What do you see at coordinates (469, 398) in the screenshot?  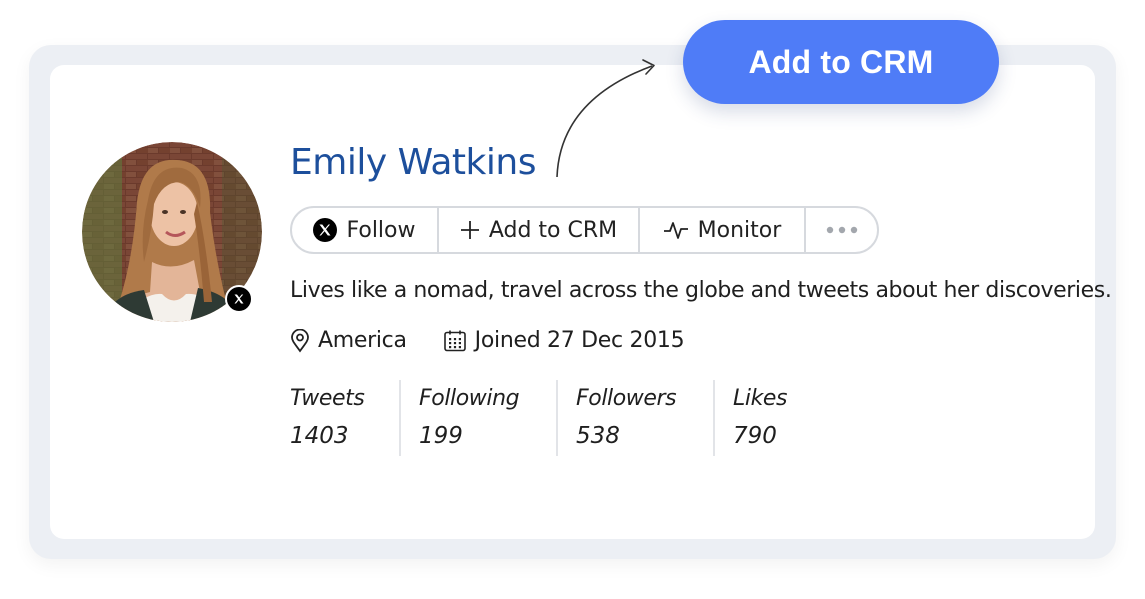 I see `stat-label: Following` at bounding box center [469, 398].